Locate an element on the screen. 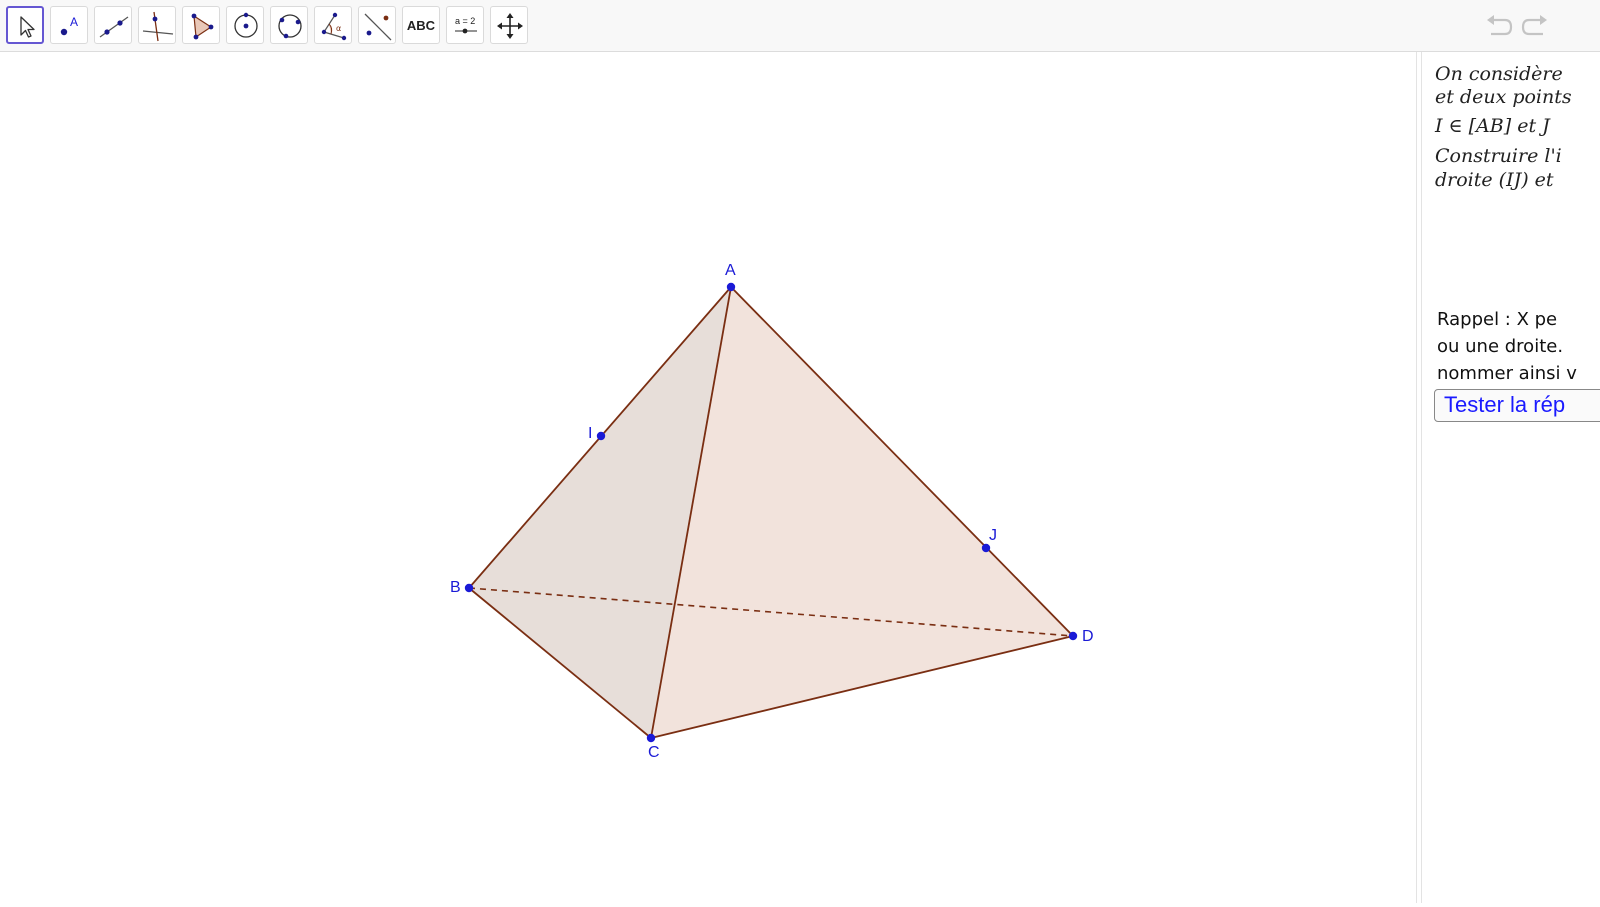 Image resolution: width=1600 pixels, height=907 pixels. perpendicular-tool-button is located at coordinates (157, 25).